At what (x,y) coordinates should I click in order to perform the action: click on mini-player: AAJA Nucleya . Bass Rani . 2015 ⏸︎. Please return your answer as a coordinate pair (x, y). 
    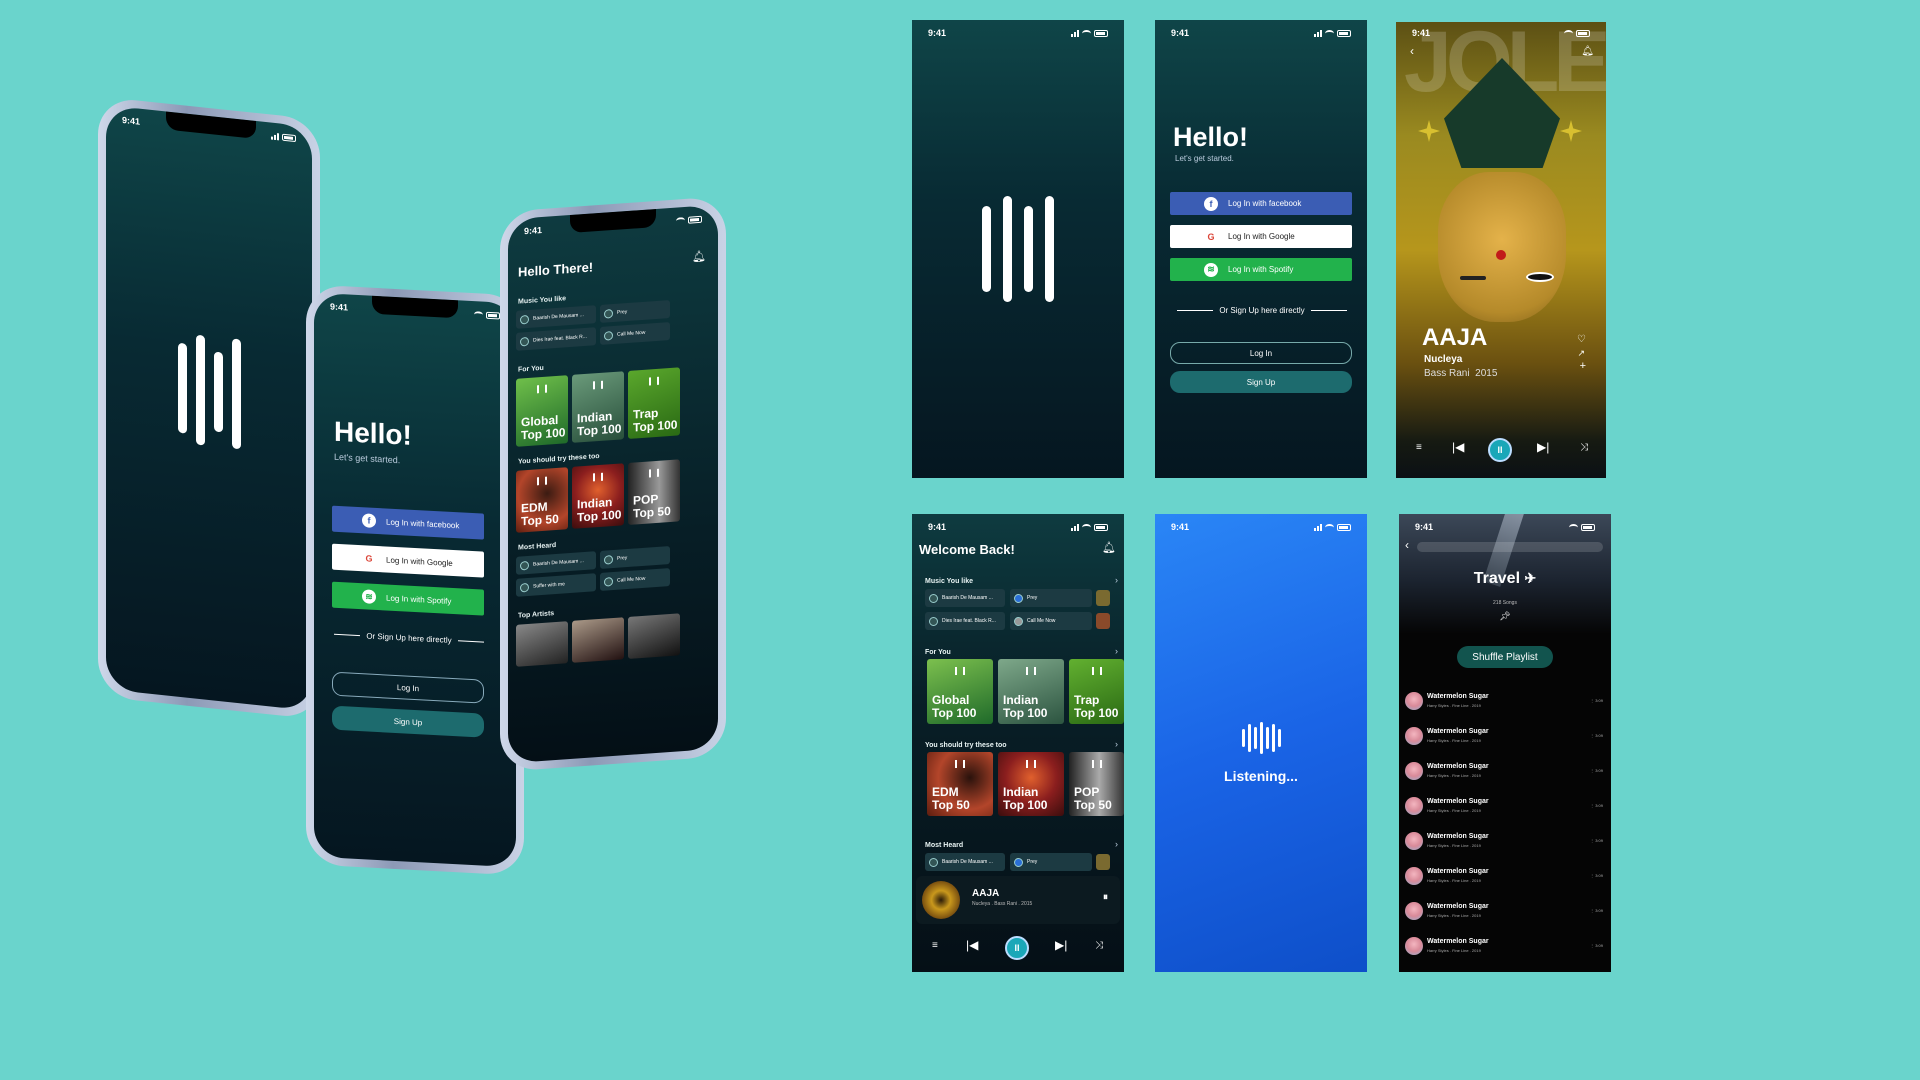
    Looking at the image, I should click on (1018, 900).